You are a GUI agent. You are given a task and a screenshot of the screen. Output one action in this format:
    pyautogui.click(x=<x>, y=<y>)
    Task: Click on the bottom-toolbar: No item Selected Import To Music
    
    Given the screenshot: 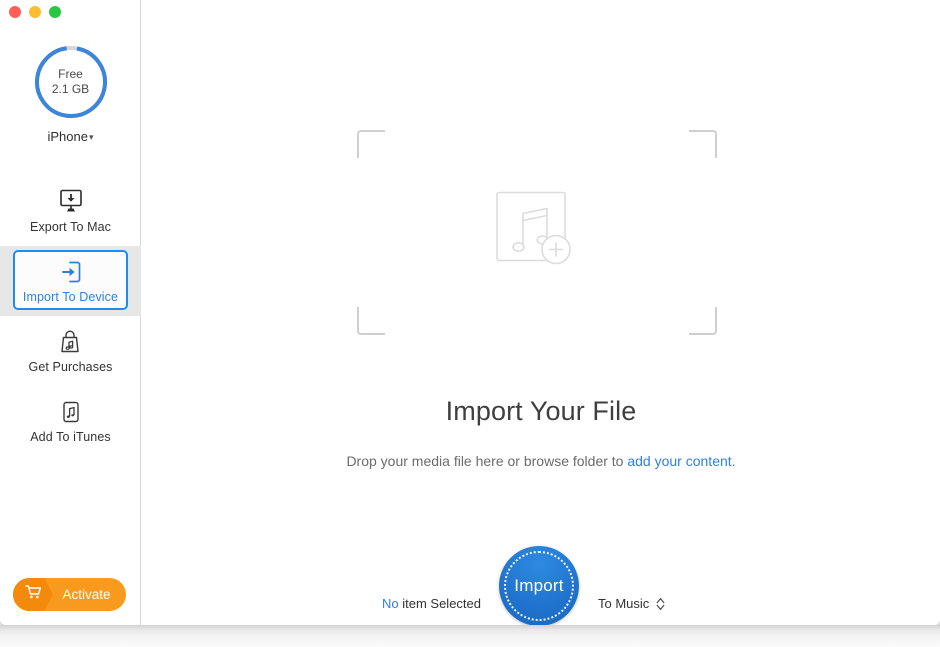 What is the action you would take?
    pyautogui.click(x=541, y=585)
    